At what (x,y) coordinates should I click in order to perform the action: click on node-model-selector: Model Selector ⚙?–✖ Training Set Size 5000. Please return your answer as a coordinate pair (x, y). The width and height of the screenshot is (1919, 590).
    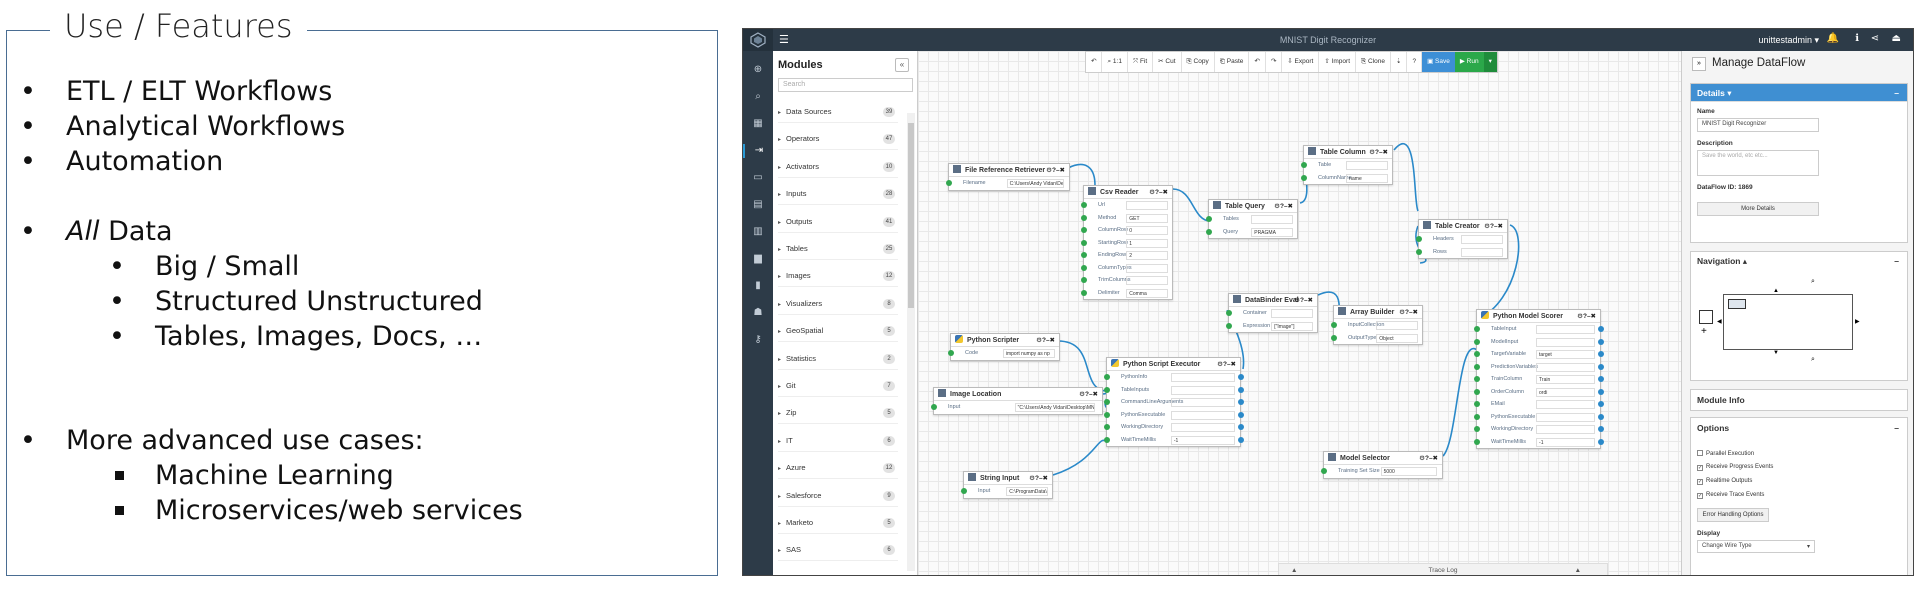
    Looking at the image, I should click on (1382, 465).